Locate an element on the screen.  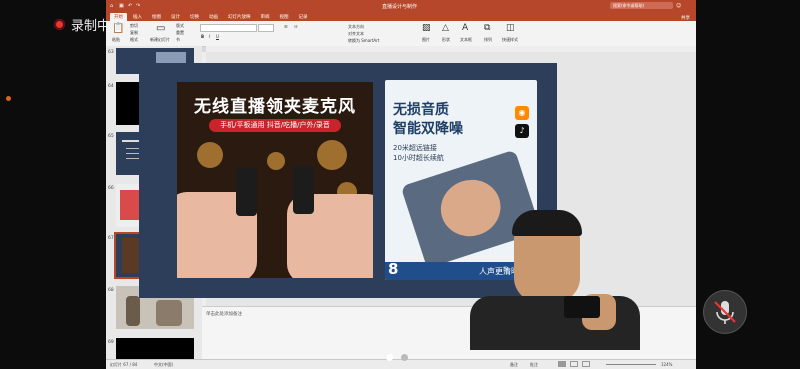
quick-style-icon: ◫ is located at coordinates (510, 28).